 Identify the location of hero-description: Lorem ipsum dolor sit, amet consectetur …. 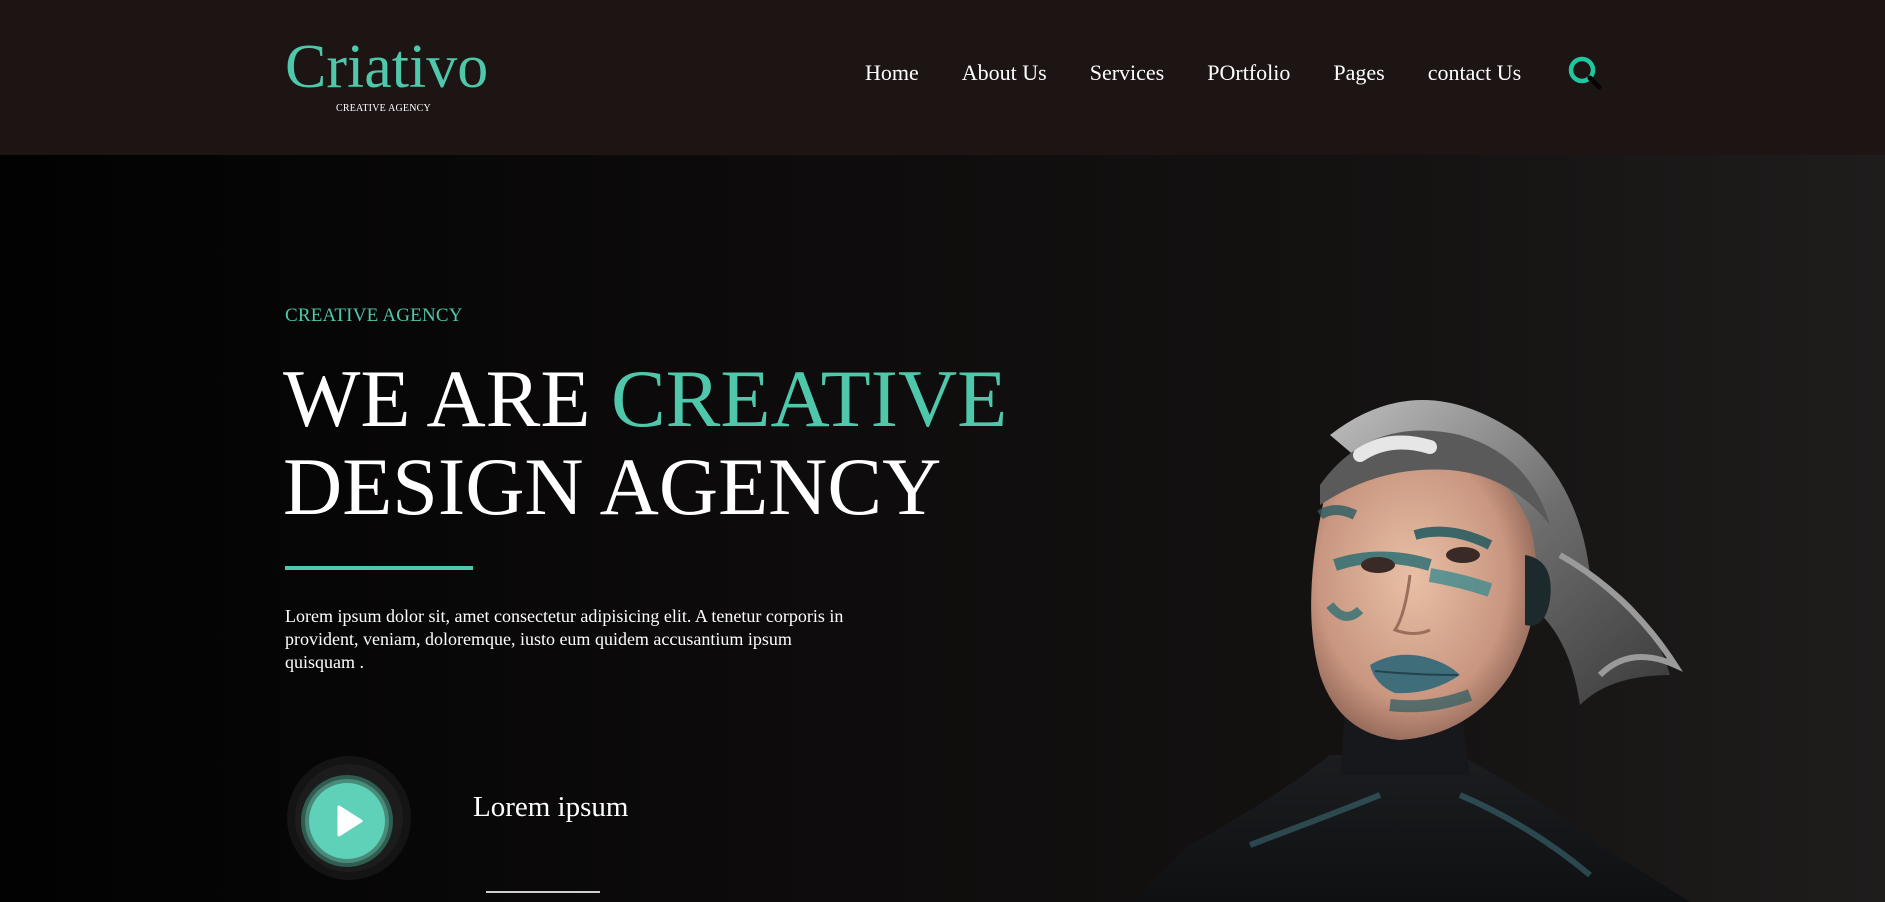
(564, 639).